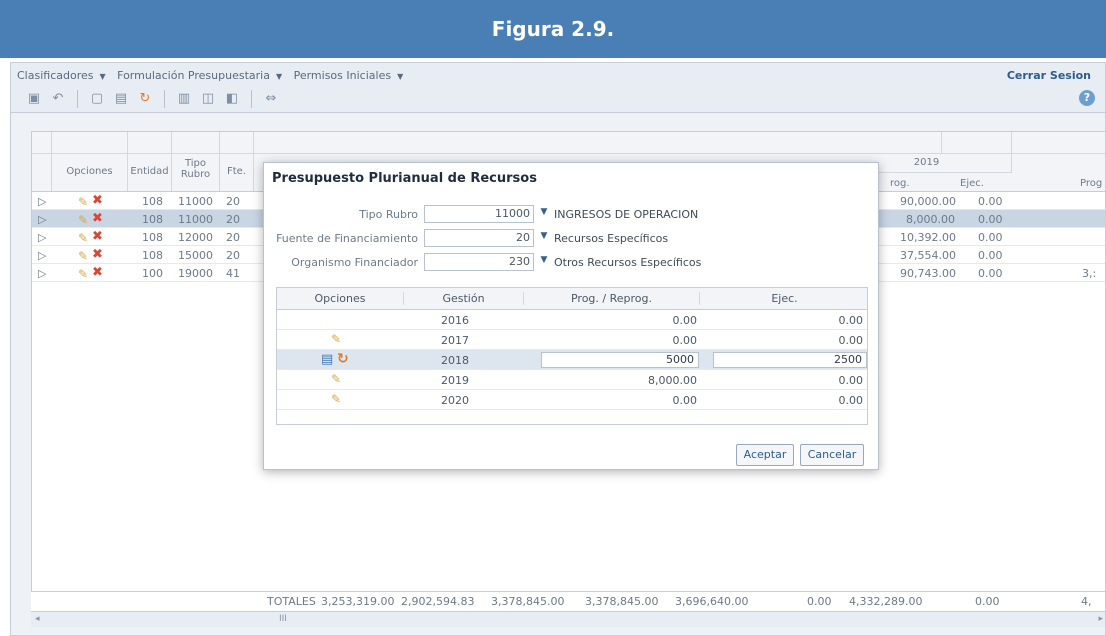  Describe the element at coordinates (819, 601) in the screenshot. I see `total-value: 0.00` at that location.